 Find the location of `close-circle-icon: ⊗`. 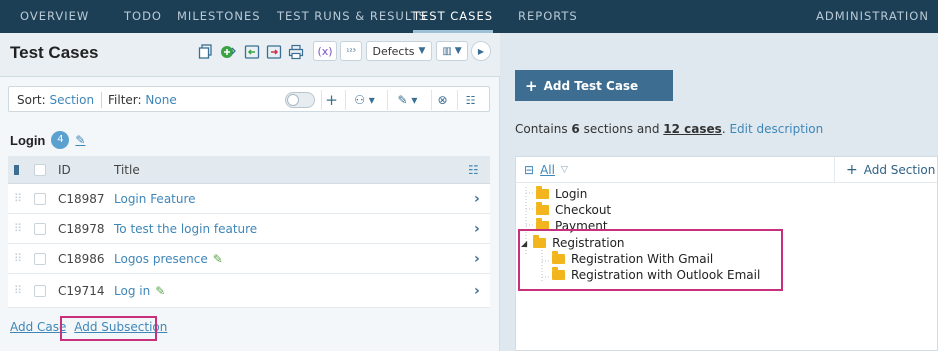

close-circle-icon: ⊗ is located at coordinates (442, 100).